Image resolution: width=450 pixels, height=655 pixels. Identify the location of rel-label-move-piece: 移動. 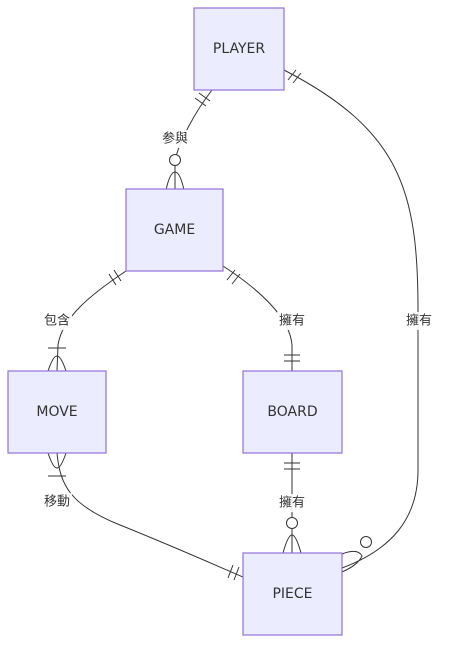
(57, 502).